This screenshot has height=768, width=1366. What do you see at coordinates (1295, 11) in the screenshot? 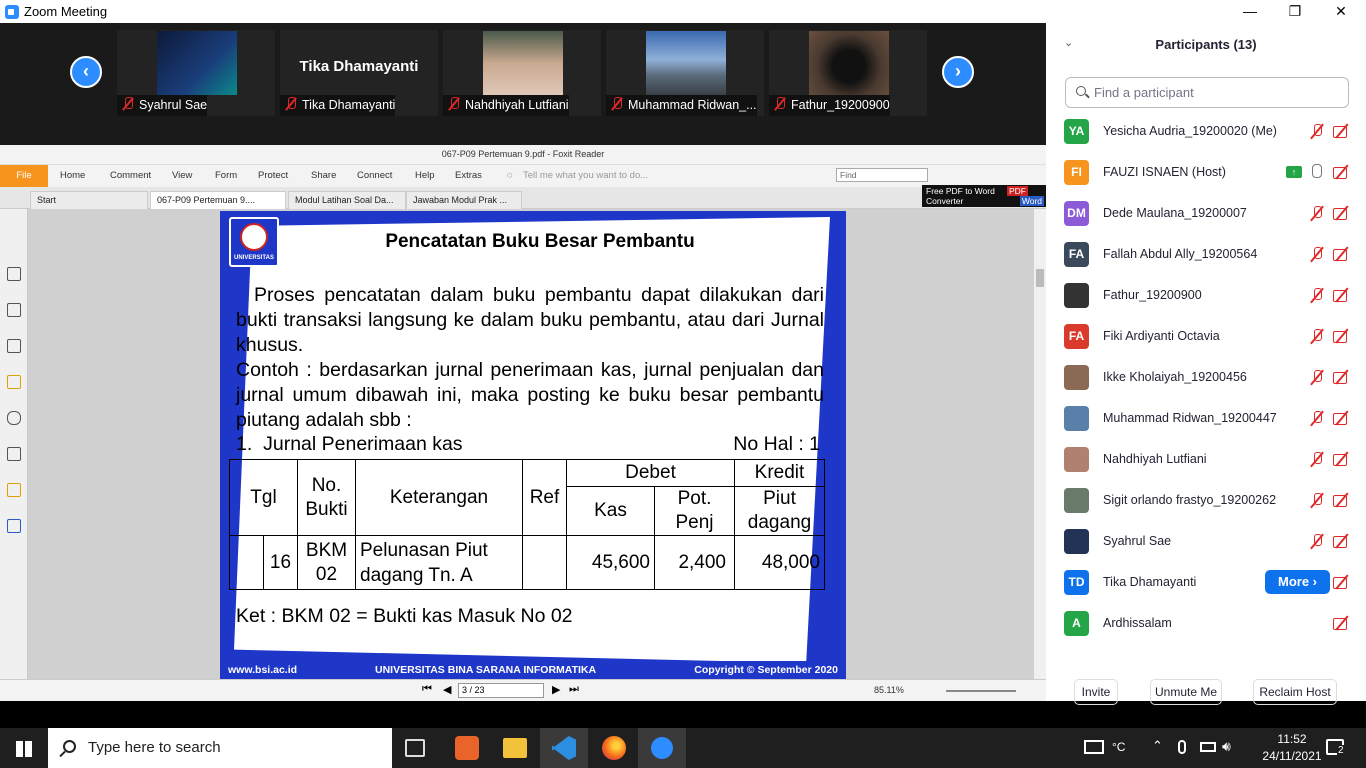
I see `restore-button: ❐` at bounding box center [1295, 11].